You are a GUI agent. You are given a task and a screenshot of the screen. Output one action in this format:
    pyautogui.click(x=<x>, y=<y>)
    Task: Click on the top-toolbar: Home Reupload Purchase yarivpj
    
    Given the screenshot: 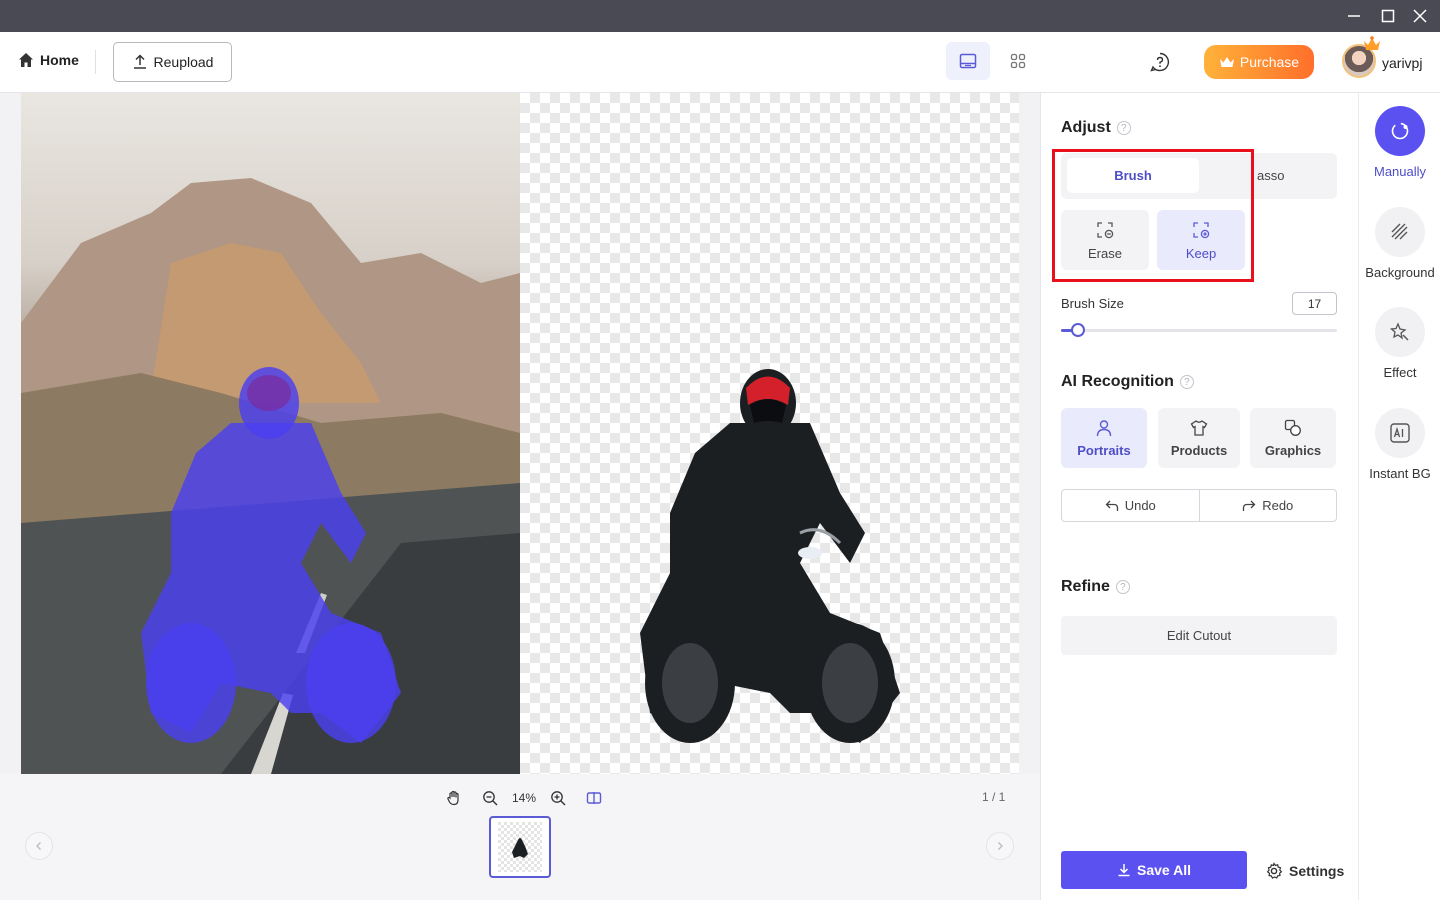 What is the action you would take?
    pyautogui.click(x=720, y=62)
    